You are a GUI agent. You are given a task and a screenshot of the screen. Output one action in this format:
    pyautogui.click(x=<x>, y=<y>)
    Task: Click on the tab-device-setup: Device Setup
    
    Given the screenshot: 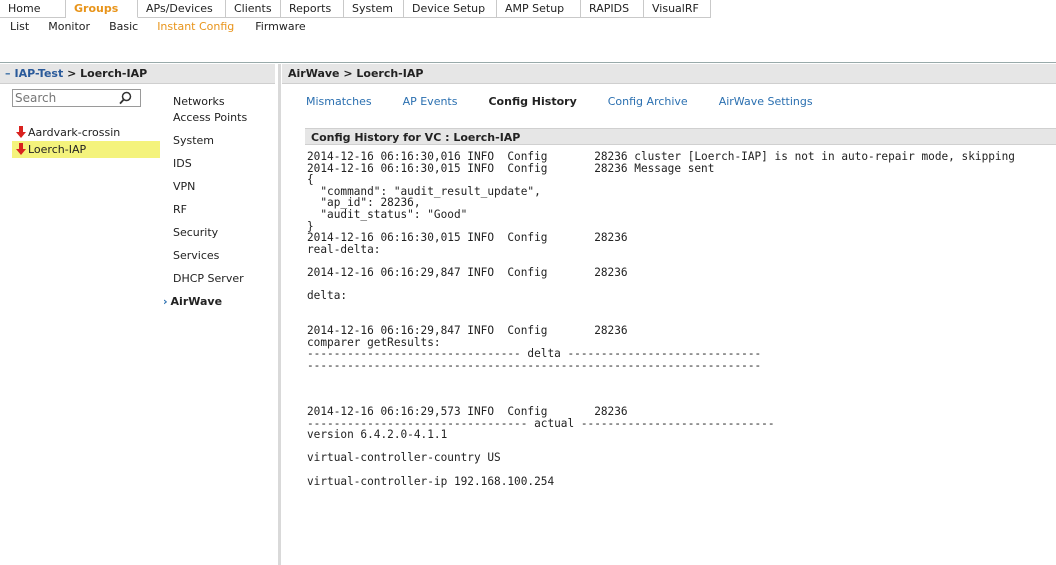 What is the action you would take?
    pyautogui.click(x=450, y=9)
    